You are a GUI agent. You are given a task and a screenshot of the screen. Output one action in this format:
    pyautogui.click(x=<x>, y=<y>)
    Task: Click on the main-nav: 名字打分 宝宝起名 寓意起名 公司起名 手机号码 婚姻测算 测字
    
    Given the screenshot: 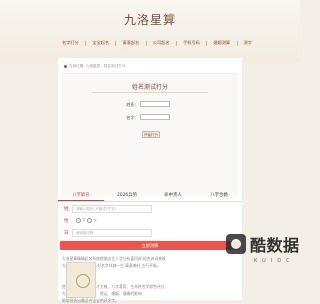 What is the action you would take?
    pyautogui.click(x=157, y=43)
    